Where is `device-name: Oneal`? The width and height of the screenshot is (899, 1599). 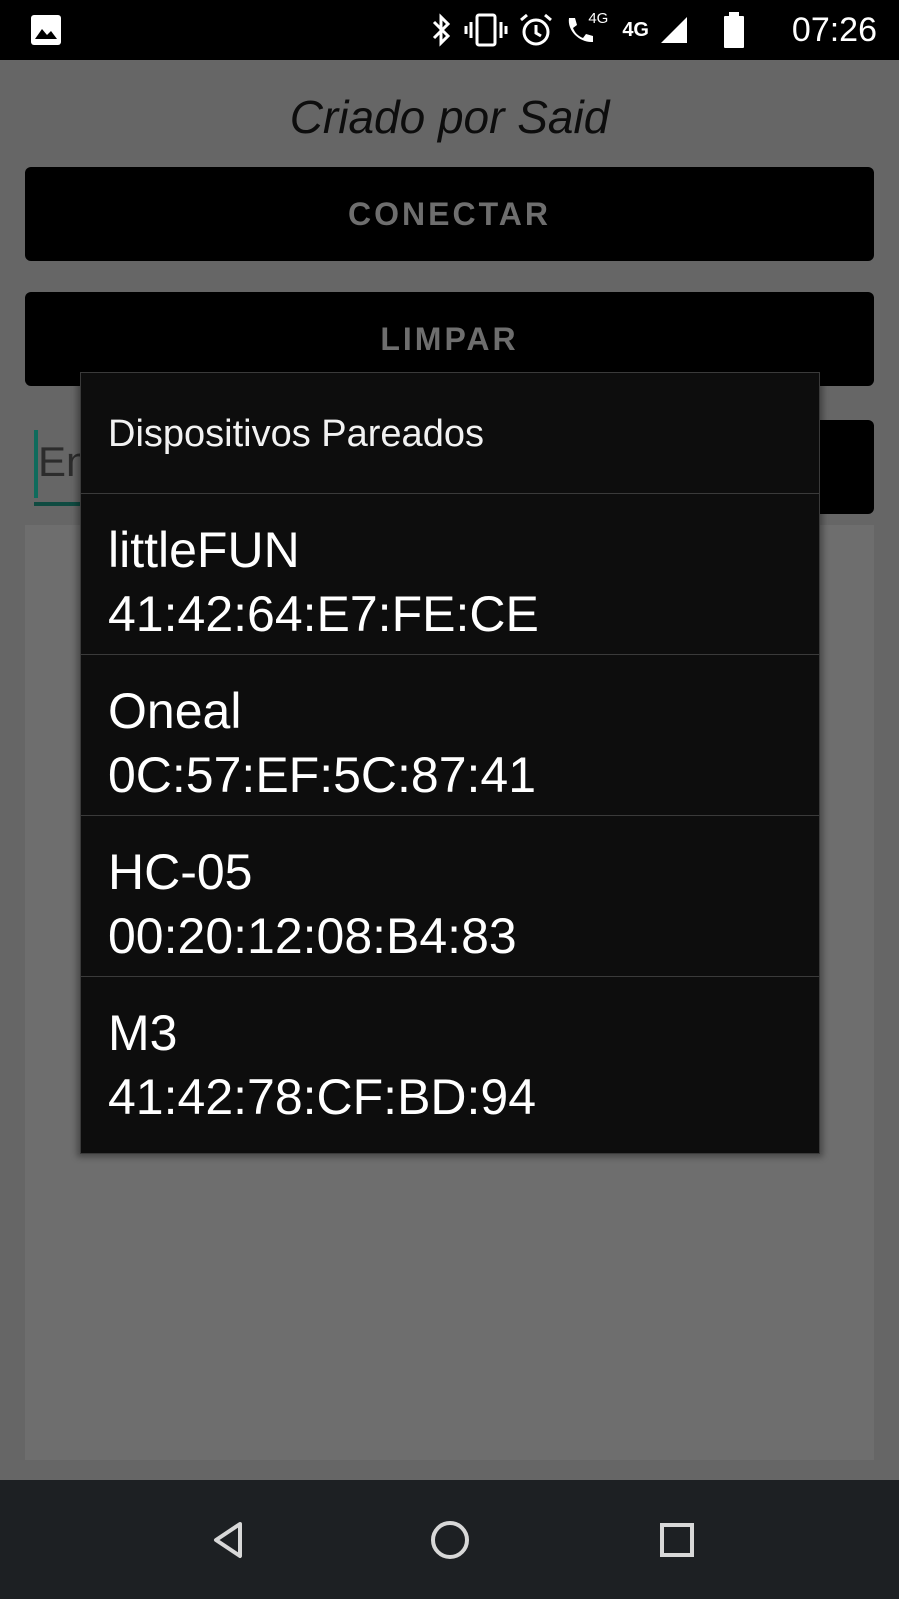
device-name: Oneal is located at coordinates (175, 711).